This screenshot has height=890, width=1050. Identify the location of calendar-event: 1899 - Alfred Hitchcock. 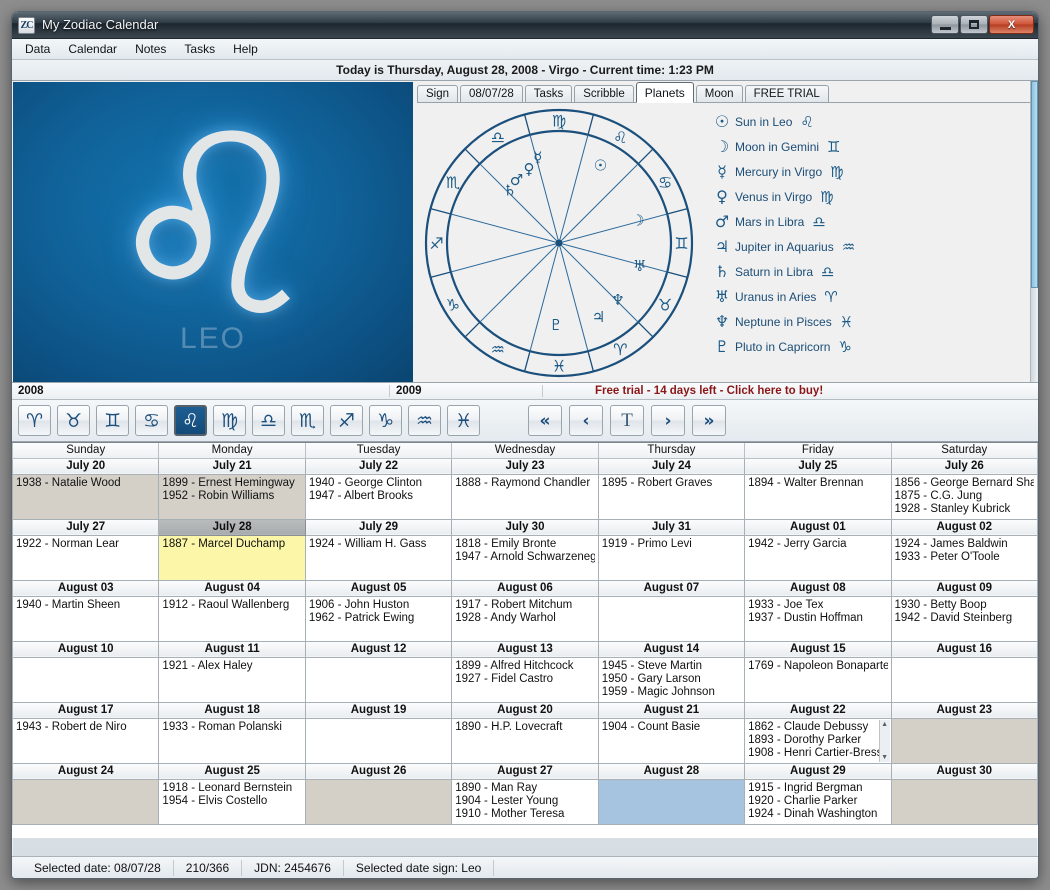
(524, 666).